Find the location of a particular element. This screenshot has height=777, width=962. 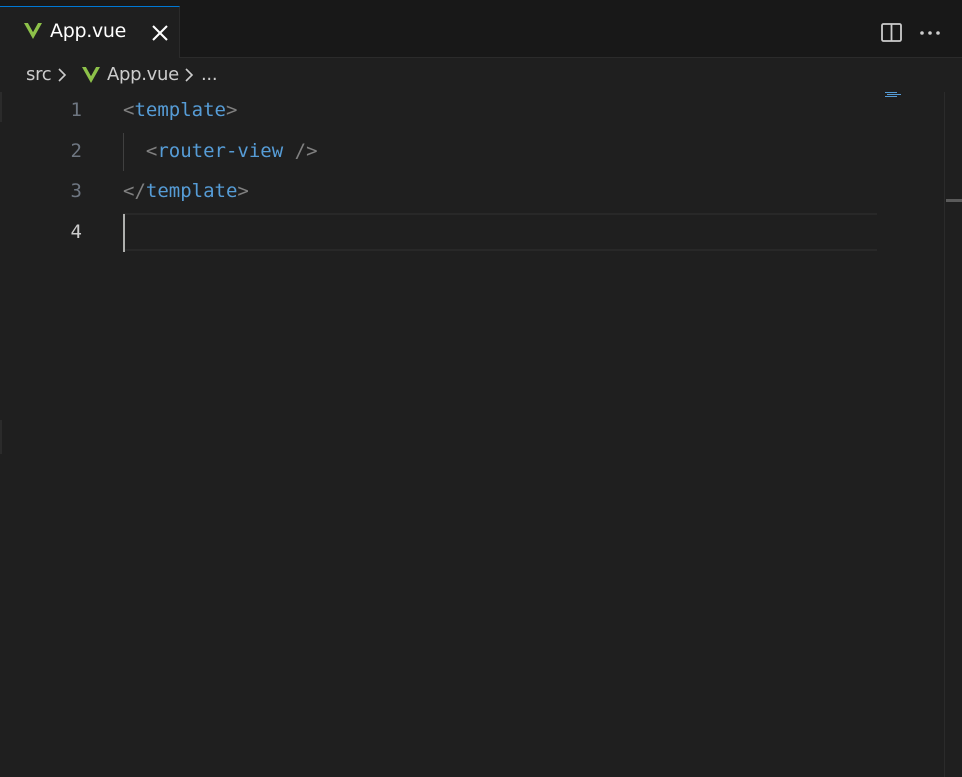

line-content: <router-view /> is located at coordinates (231, 151).